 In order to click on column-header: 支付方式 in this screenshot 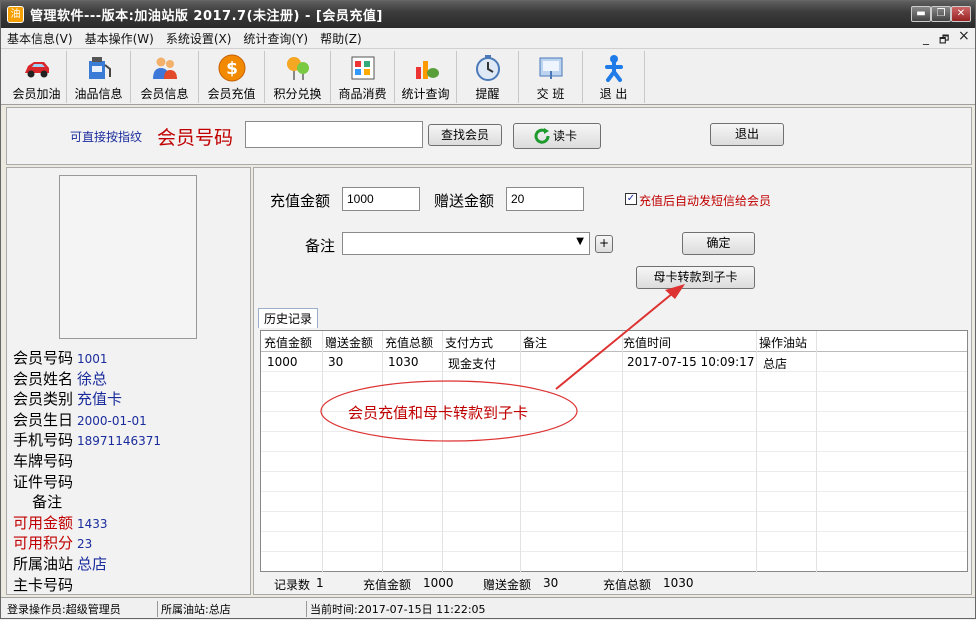, I will do `click(469, 342)`.